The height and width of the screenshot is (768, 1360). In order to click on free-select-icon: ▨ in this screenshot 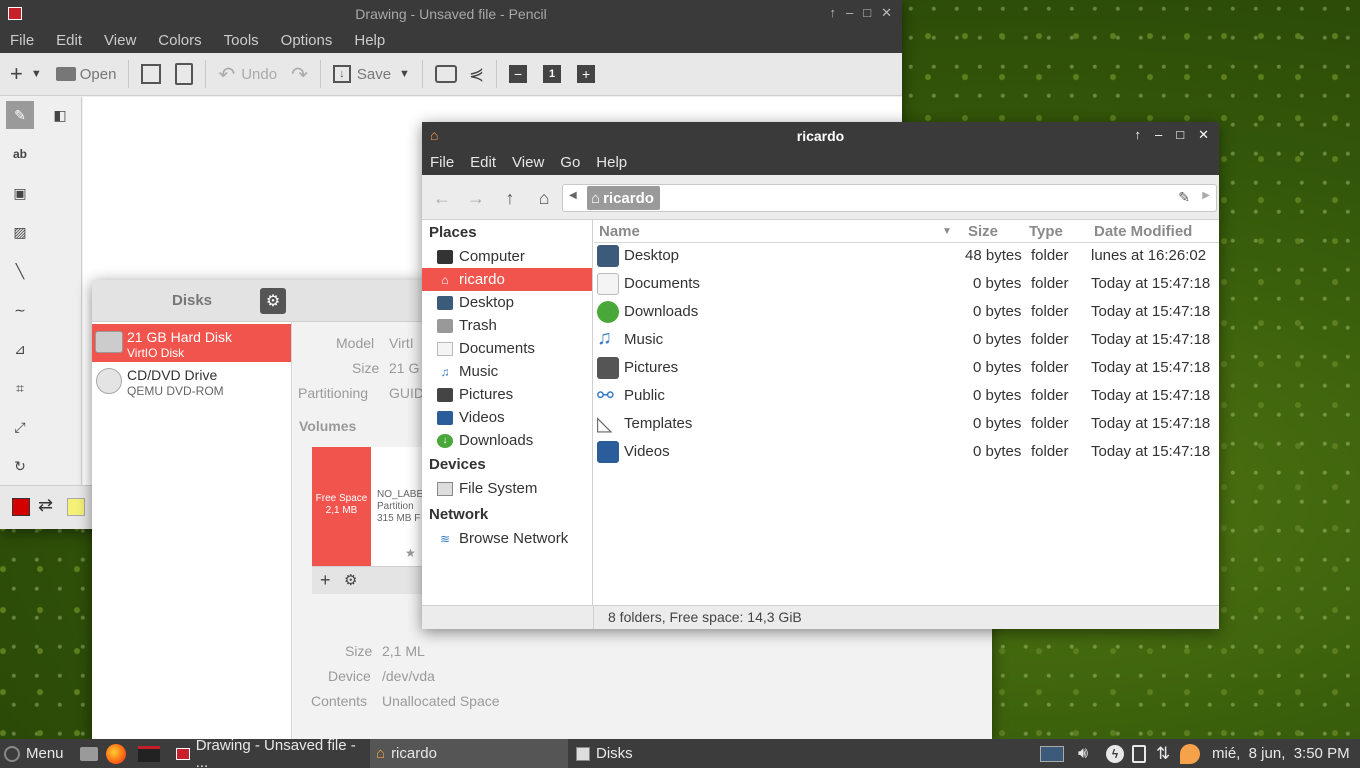, I will do `click(20, 232)`.